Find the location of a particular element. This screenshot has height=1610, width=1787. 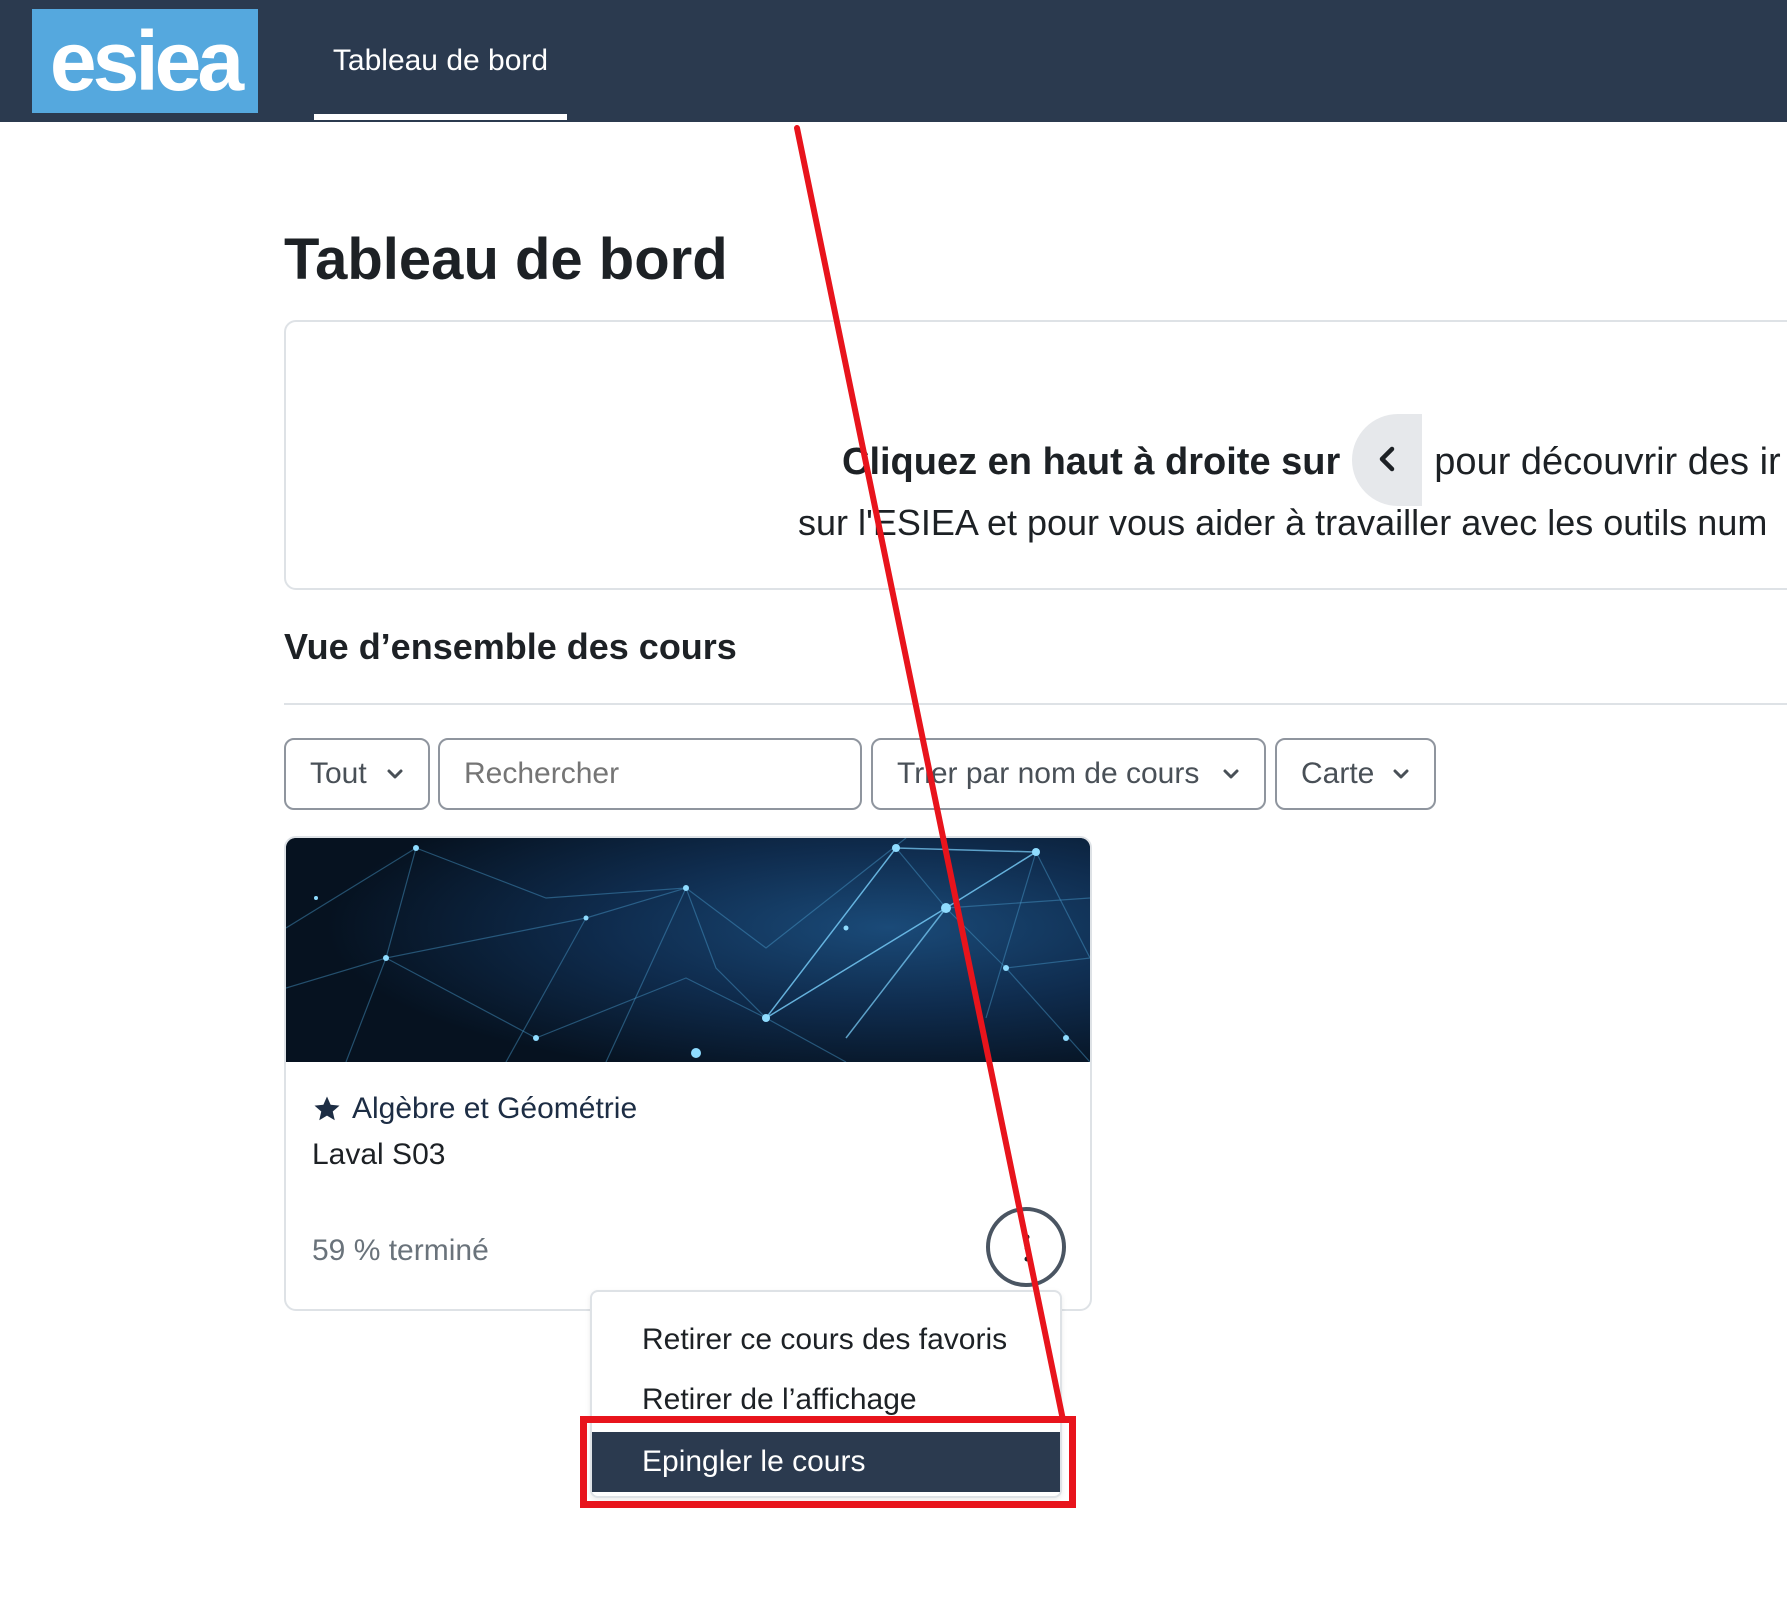

annotation-arrow-line is located at coordinates (930, 774).